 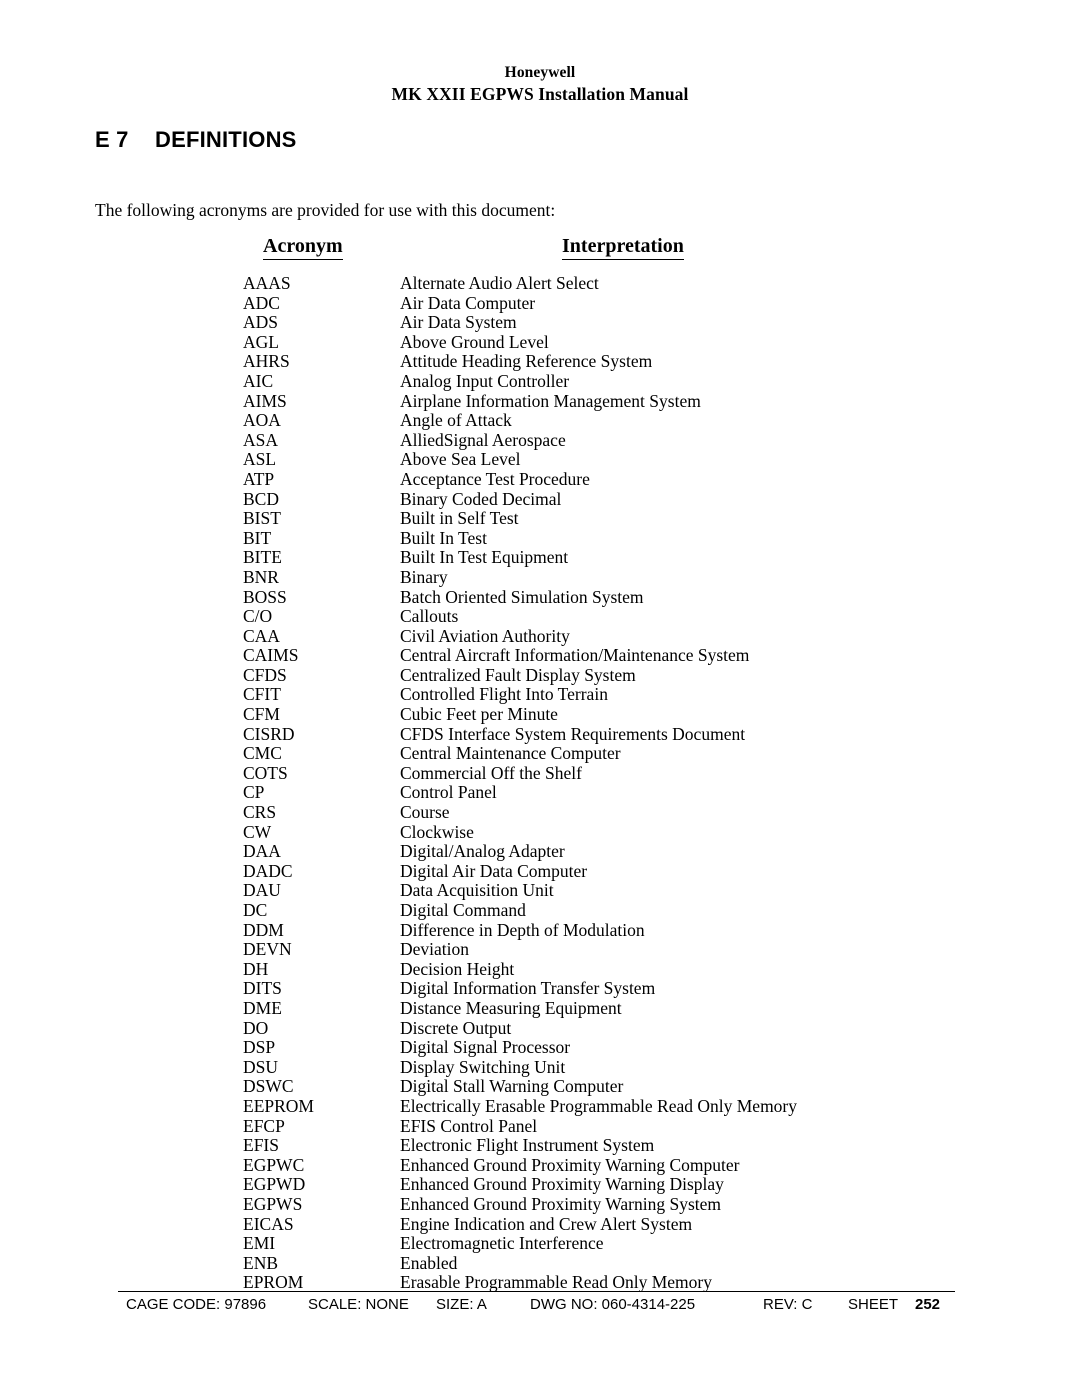 I want to click on table-row: DADC Digital Air Data Computer, so click(x=623, y=871).